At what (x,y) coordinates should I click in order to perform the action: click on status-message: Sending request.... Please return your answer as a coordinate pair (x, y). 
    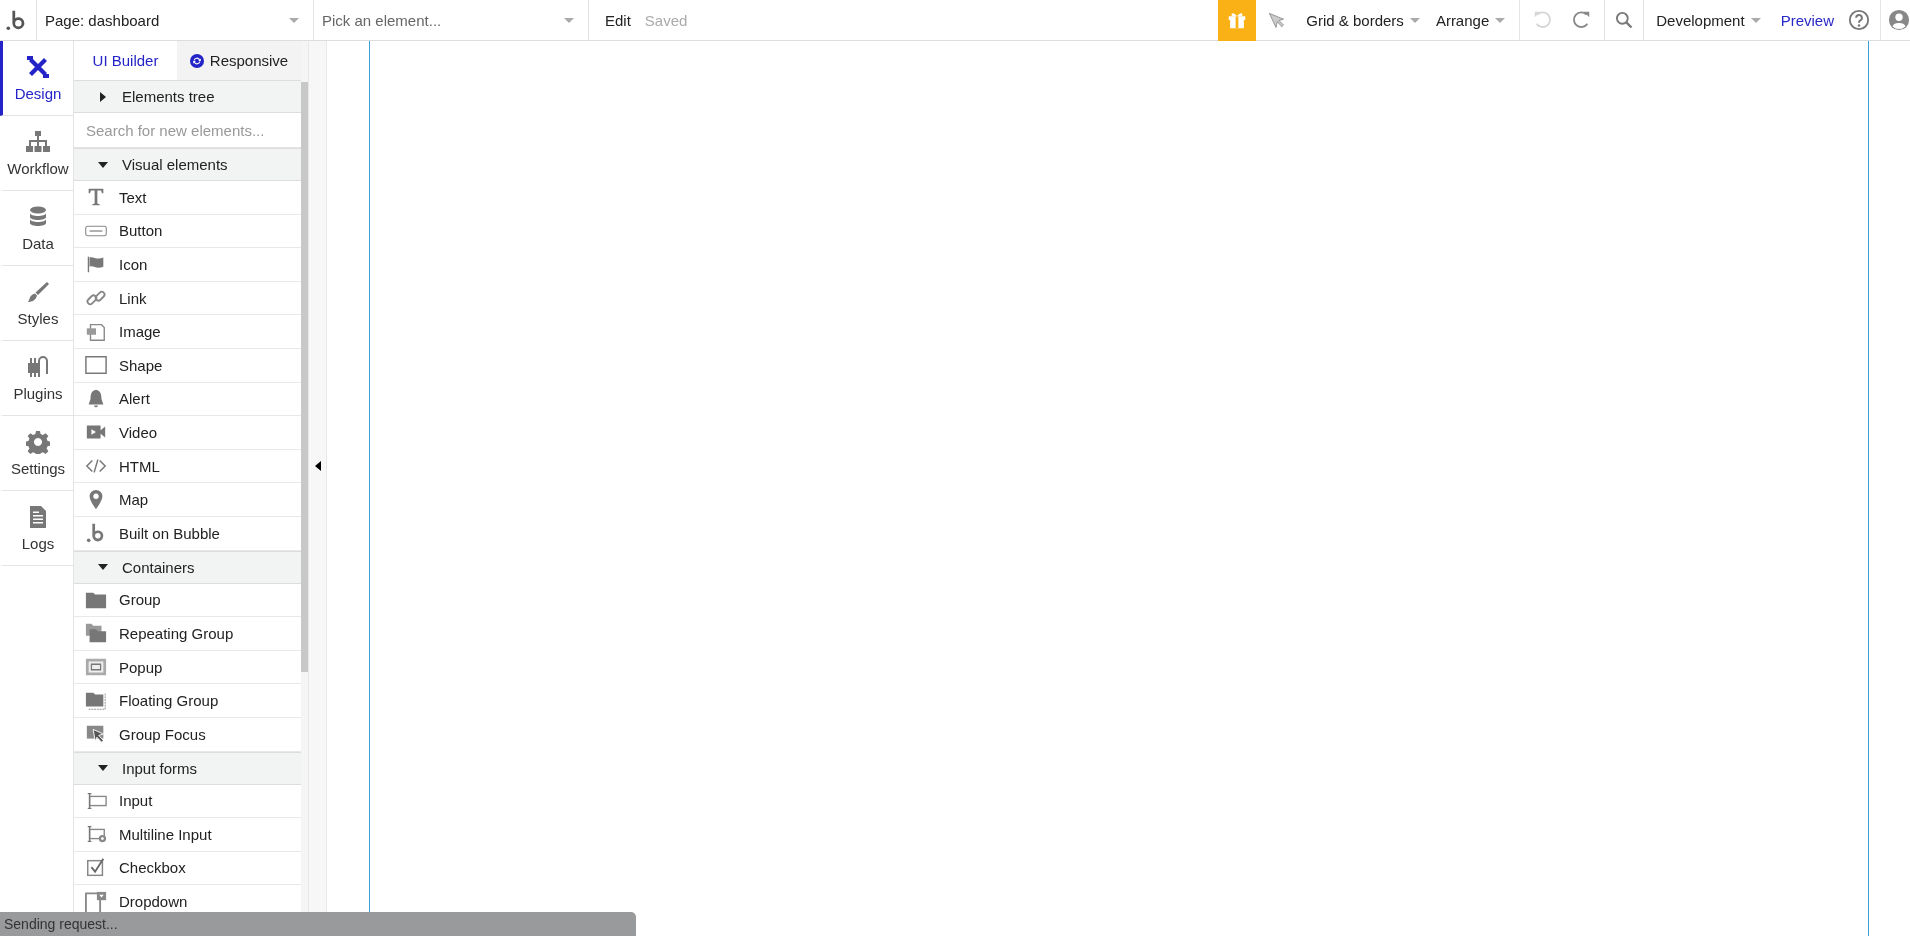
    Looking at the image, I should click on (60, 924).